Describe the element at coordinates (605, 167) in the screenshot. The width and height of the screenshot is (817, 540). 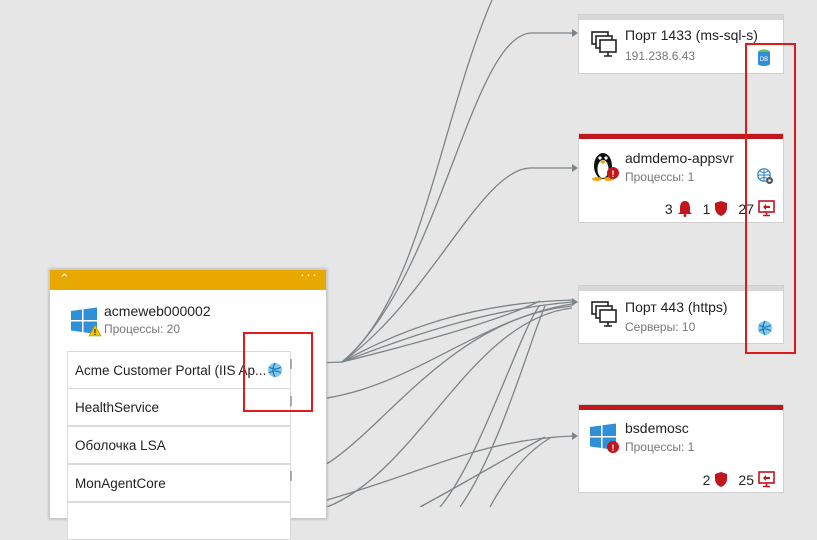
I see `linux-penguin-icon: !` at that location.